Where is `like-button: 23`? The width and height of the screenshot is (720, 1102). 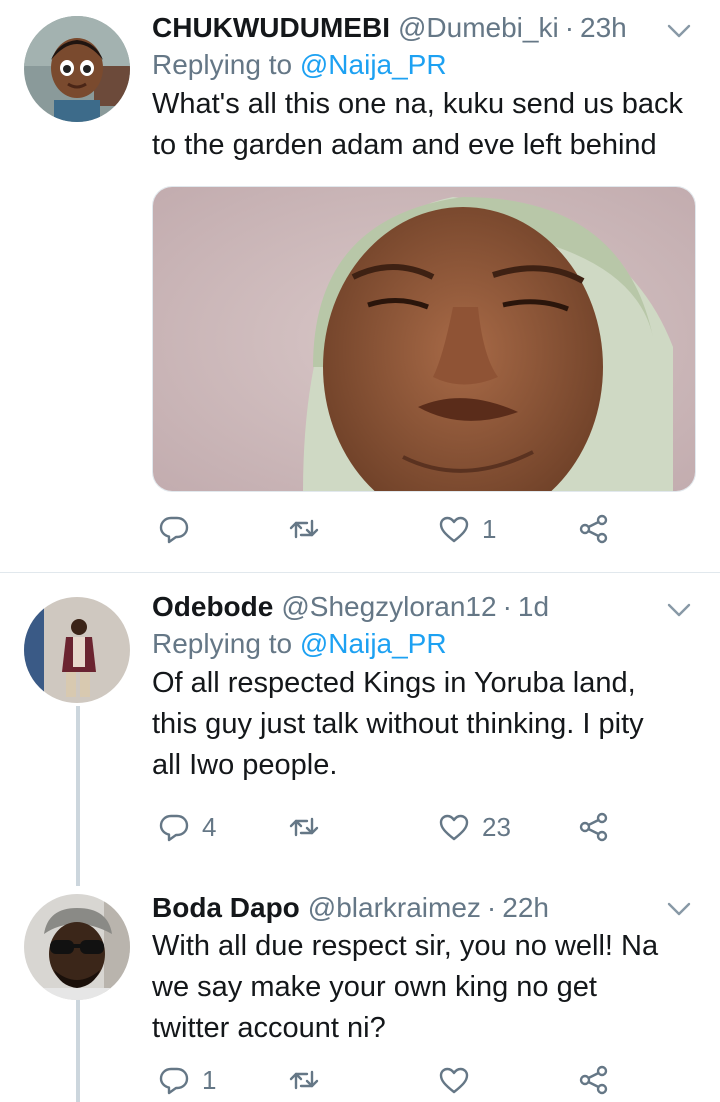 like-button: 23 is located at coordinates (474, 827).